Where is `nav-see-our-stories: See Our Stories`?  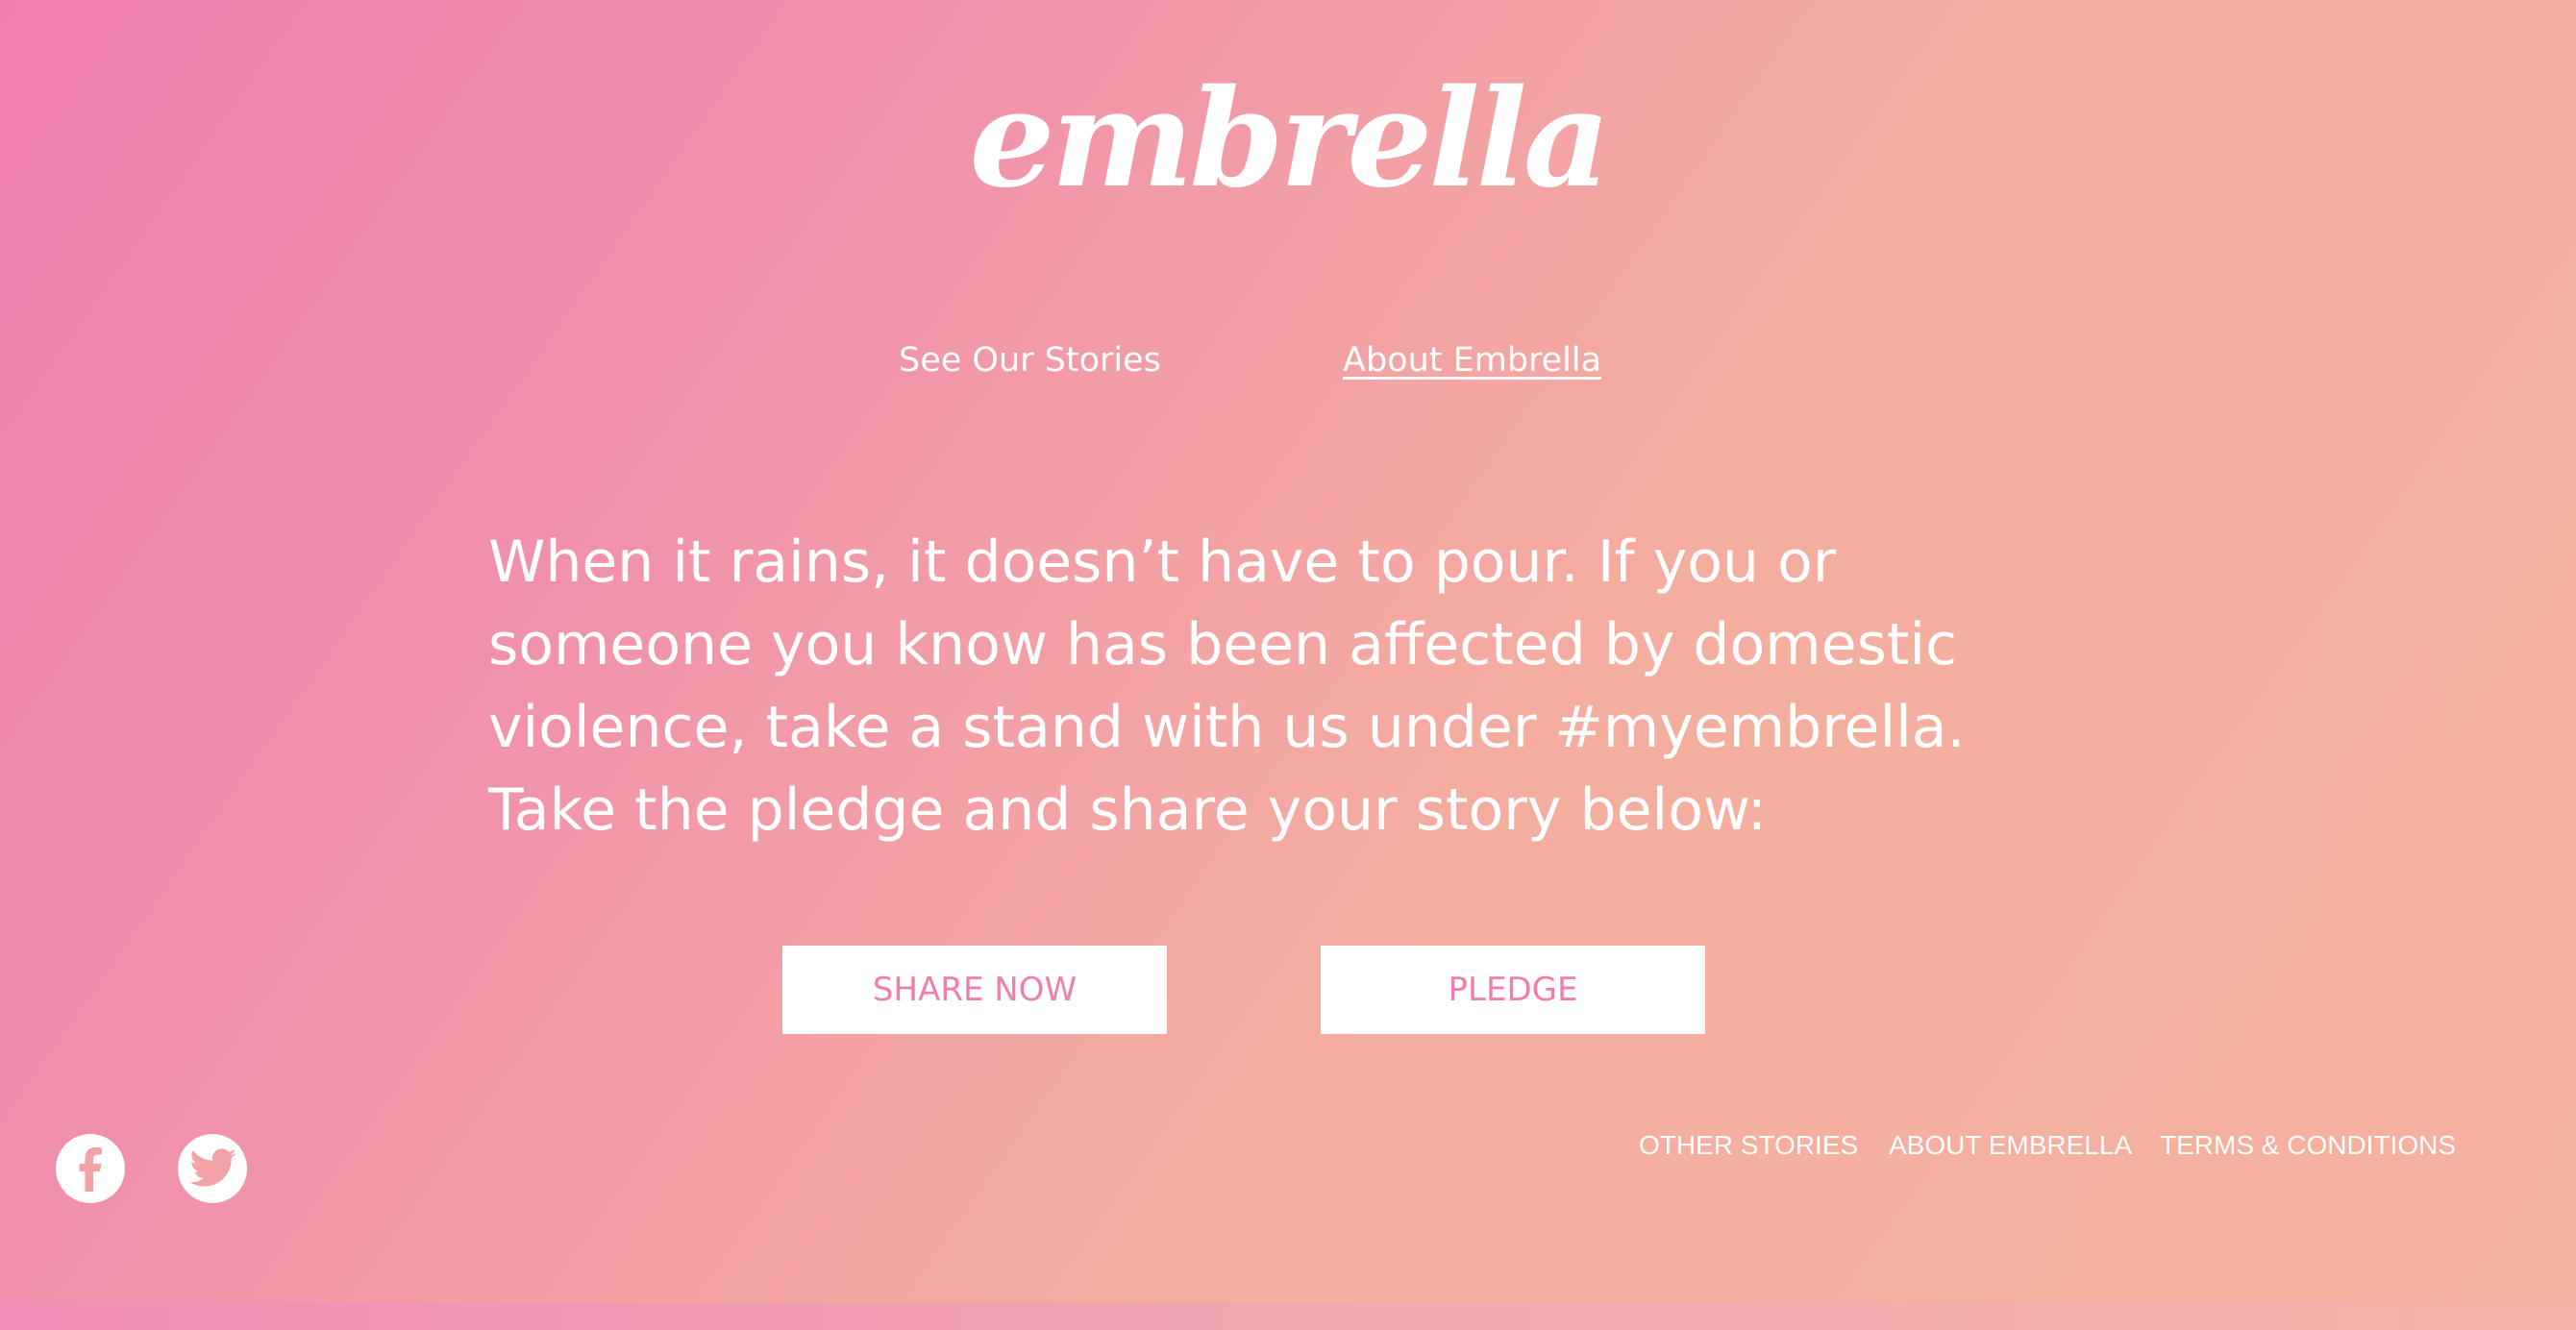
nav-see-our-stories: See Our Stories is located at coordinates (1030, 360).